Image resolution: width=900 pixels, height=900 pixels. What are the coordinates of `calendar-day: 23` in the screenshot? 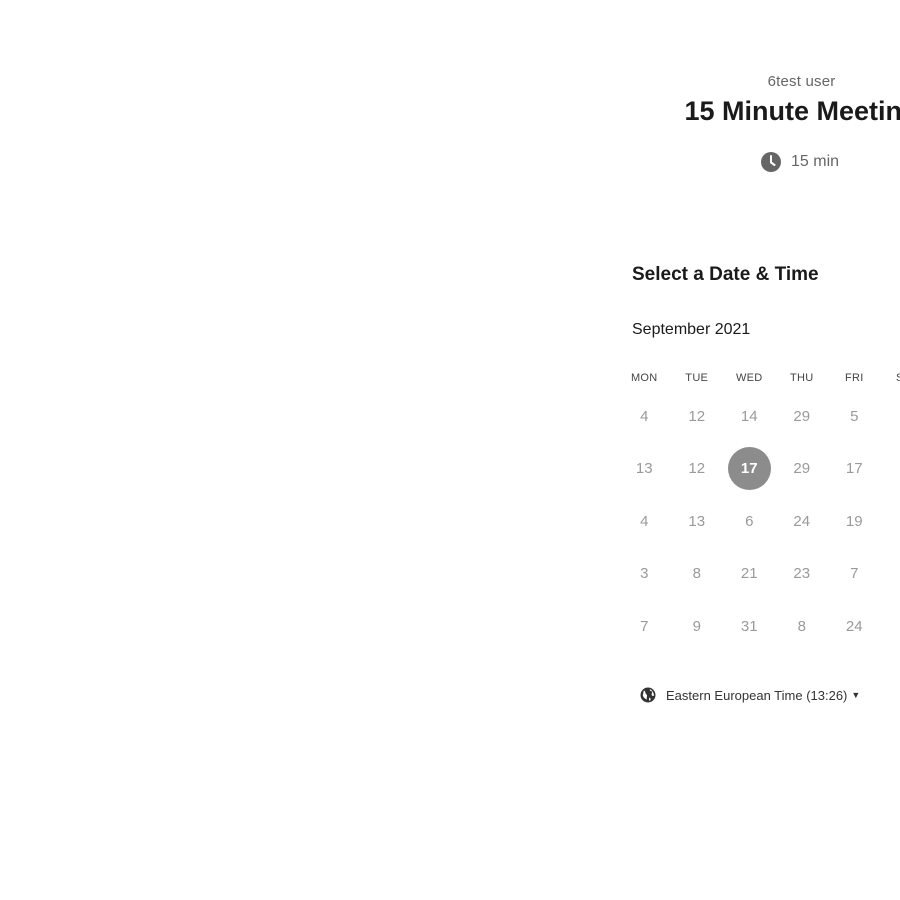 It's located at (802, 574).